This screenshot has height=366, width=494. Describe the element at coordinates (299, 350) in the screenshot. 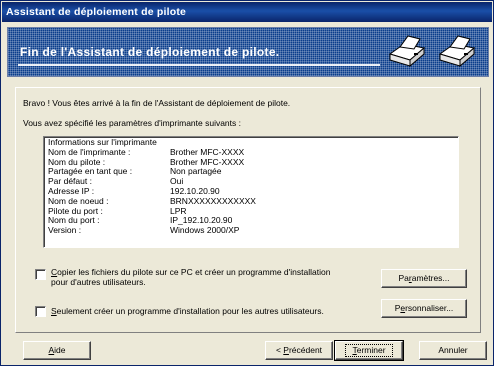

I see `precedent-button: < Précédent` at that location.